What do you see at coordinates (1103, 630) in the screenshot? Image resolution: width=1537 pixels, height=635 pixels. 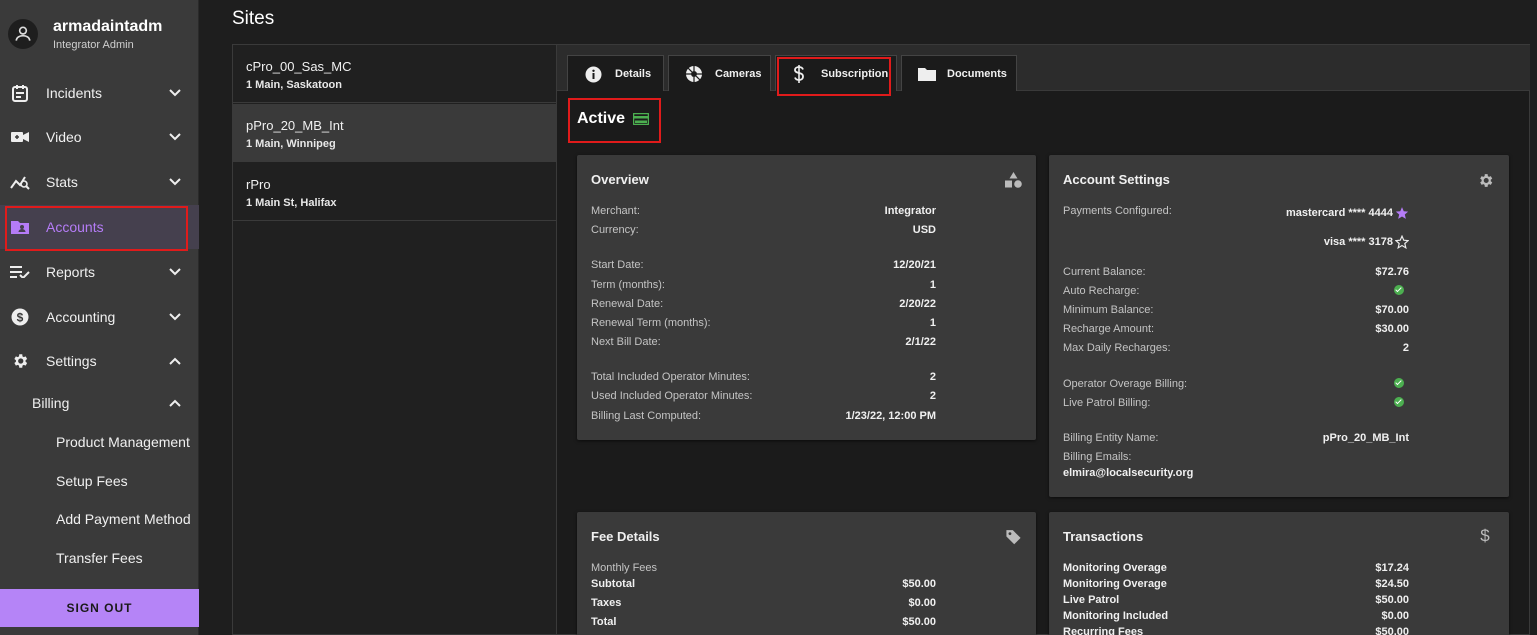 I see `transaction-label: Recurring Fees` at bounding box center [1103, 630].